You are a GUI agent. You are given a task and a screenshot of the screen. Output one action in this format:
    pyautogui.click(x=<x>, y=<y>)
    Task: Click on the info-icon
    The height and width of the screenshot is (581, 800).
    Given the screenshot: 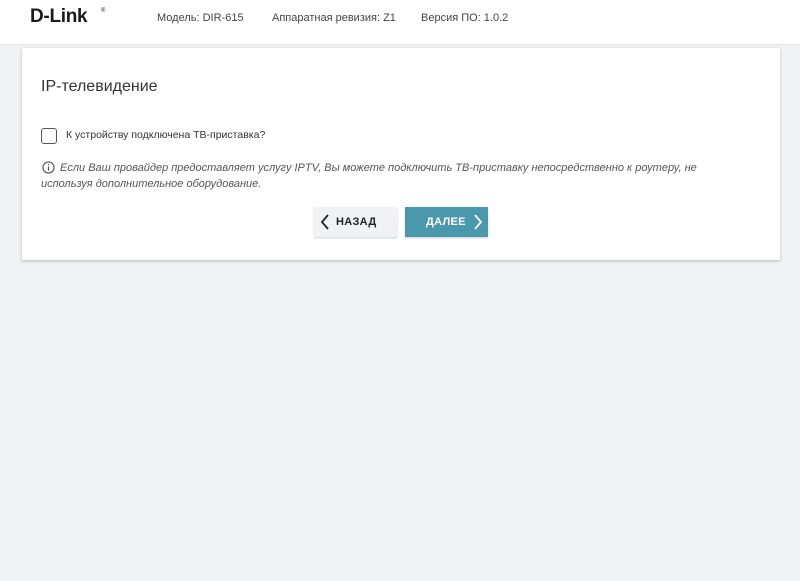 What is the action you would take?
    pyautogui.click(x=48, y=167)
    